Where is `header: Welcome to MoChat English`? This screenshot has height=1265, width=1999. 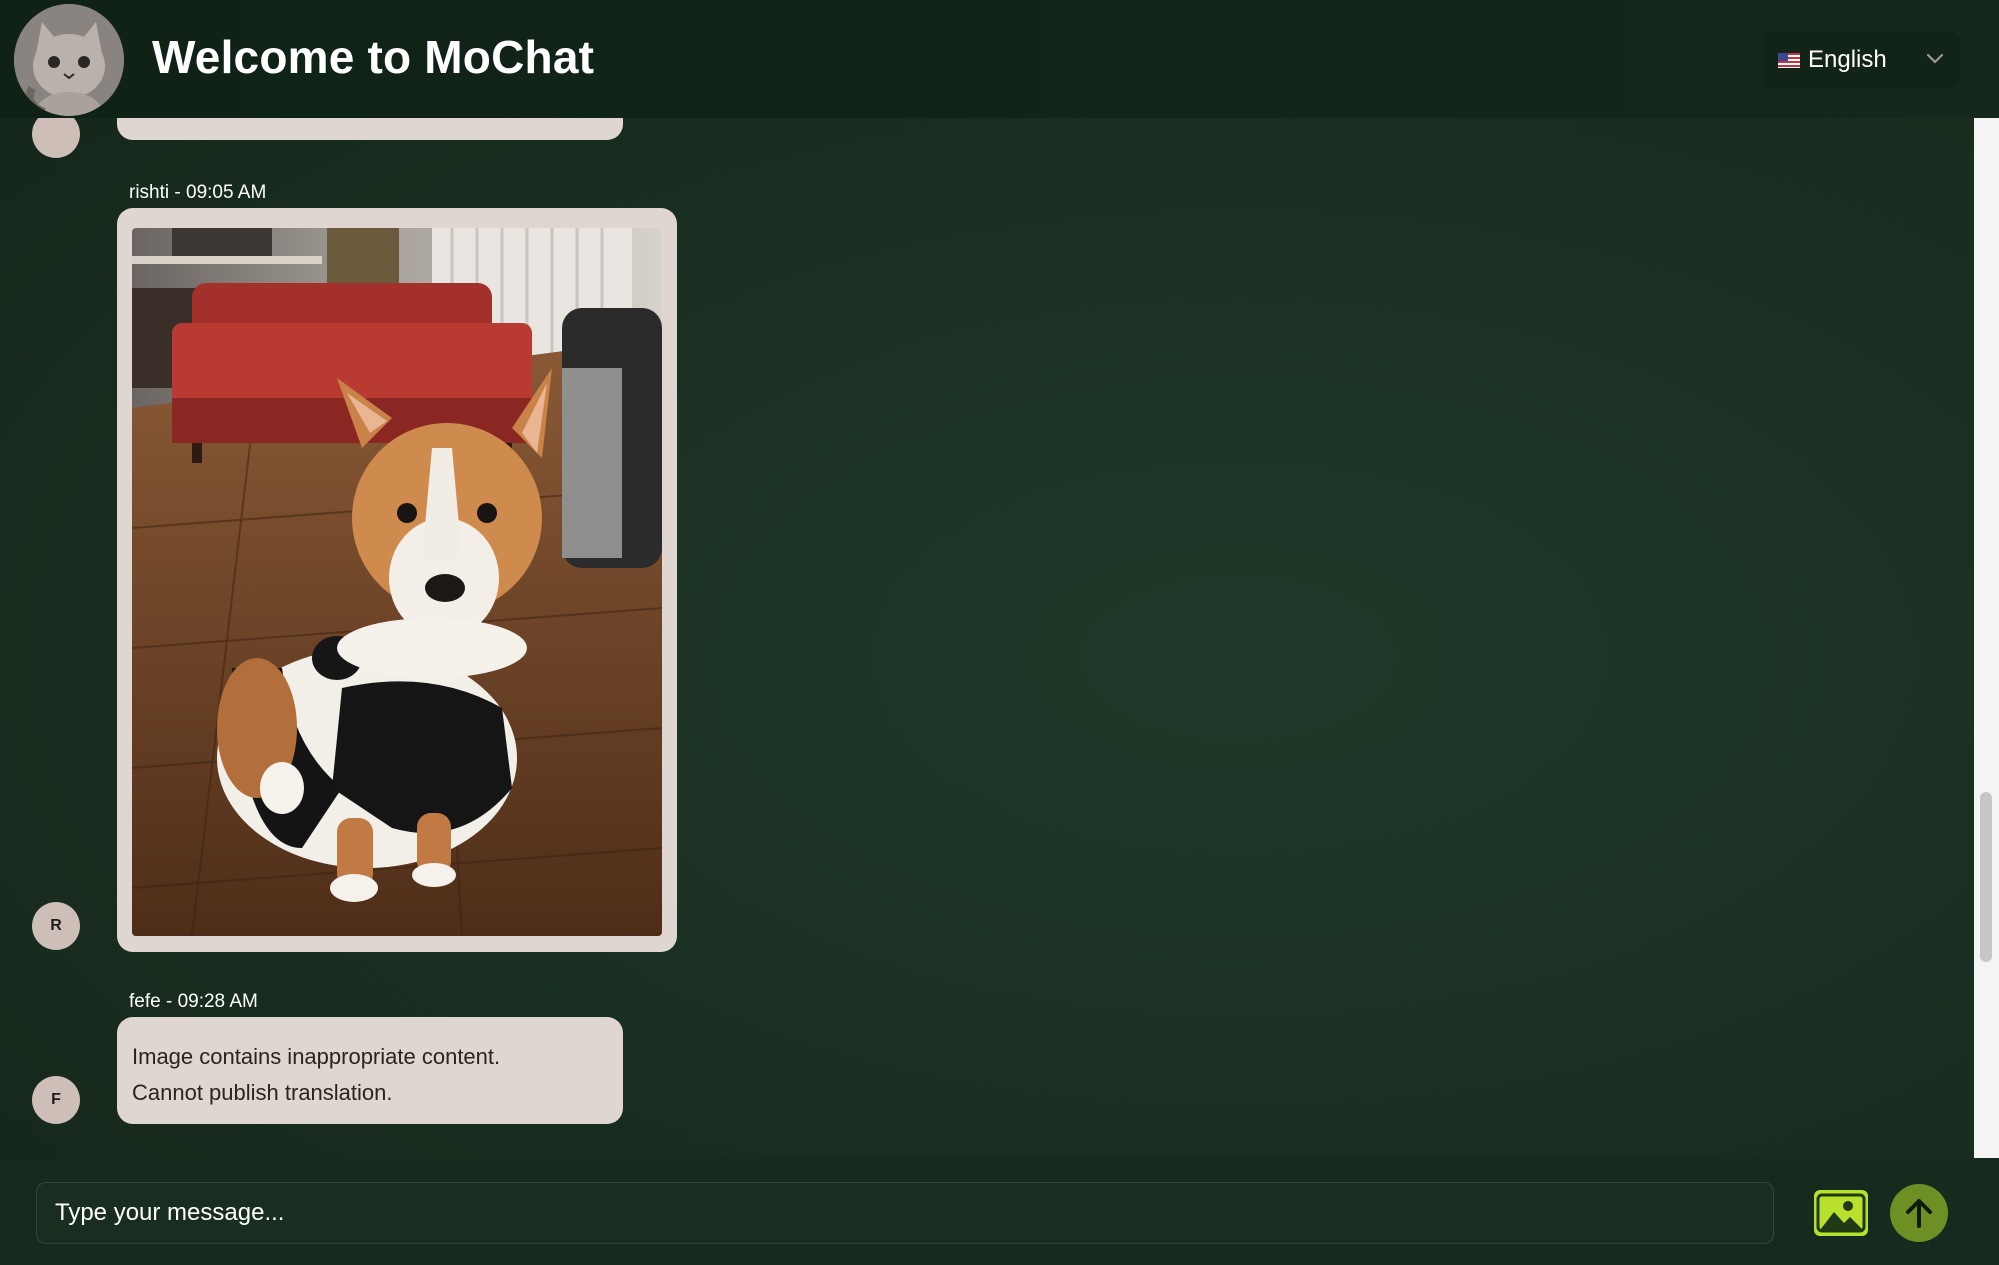
header: Welcome to MoChat English is located at coordinates (999, 59).